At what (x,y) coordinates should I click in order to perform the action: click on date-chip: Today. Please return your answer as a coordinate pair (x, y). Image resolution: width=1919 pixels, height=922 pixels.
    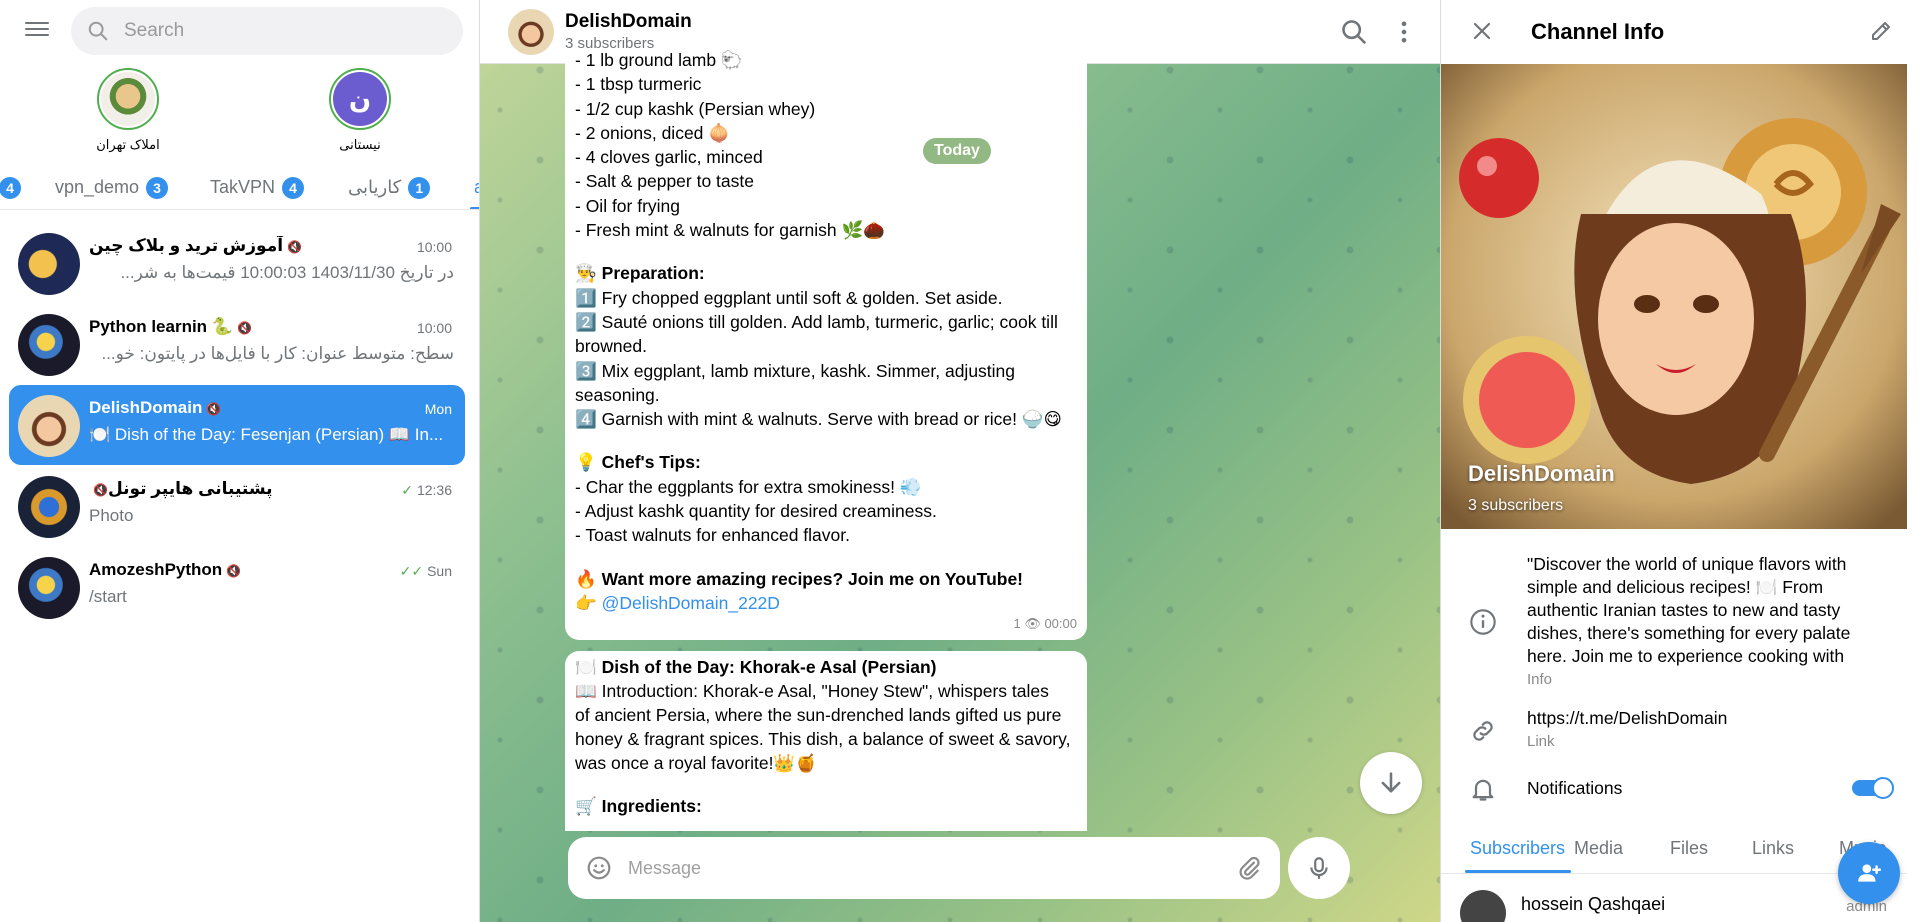
    Looking at the image, I should click on (957, 151).